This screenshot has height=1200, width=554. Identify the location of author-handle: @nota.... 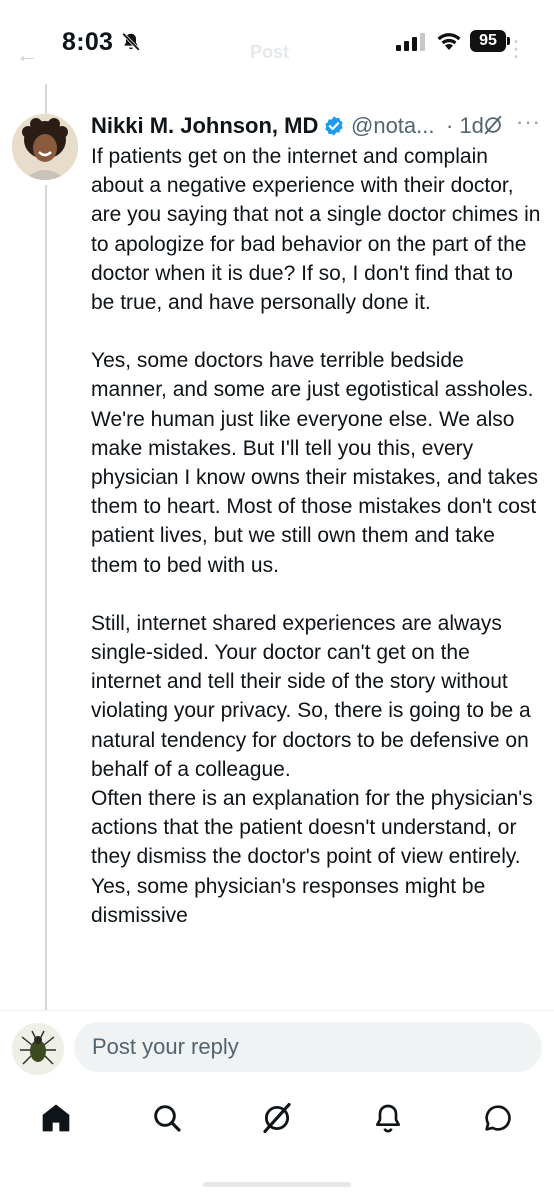
(393, 126).